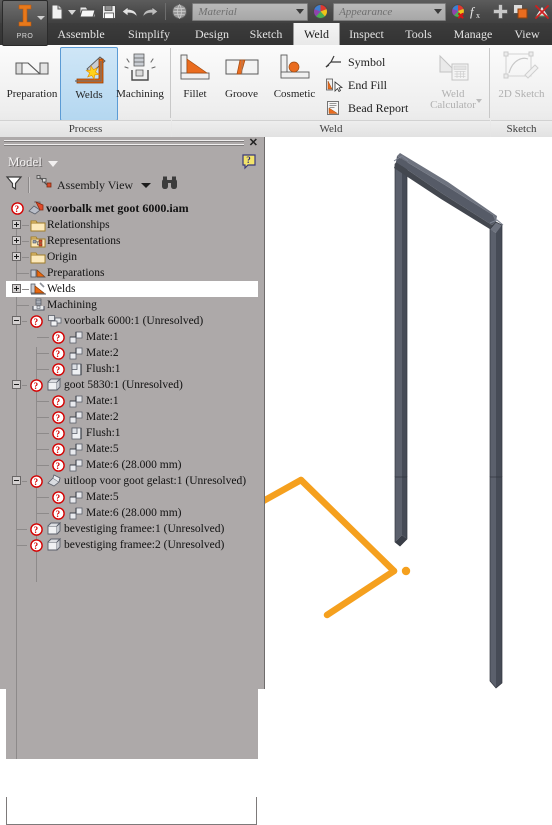 This screenshot has height=825, width=552. I want to click on close-icon: ✕, so click(253, 143).